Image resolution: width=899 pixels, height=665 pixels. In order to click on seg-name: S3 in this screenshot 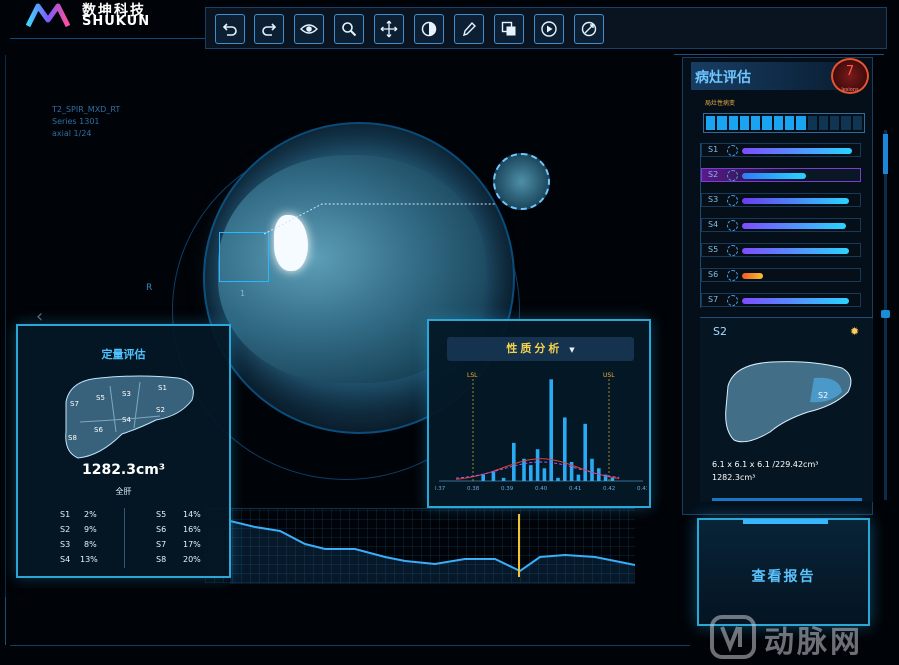, I will do `click(65, 544)`.